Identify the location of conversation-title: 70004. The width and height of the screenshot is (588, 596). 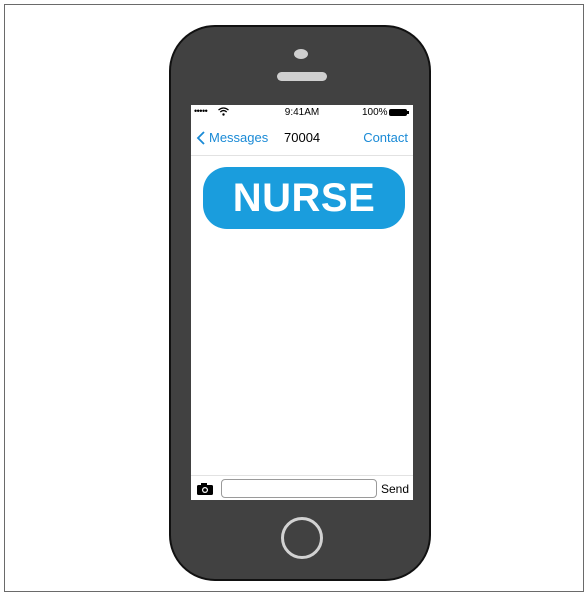
(302, 137).